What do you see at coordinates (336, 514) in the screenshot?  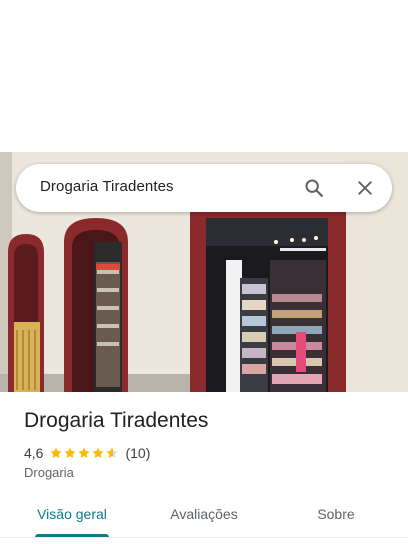 I see `tab-about-label: Sobre` at bounding box center [336, 514].